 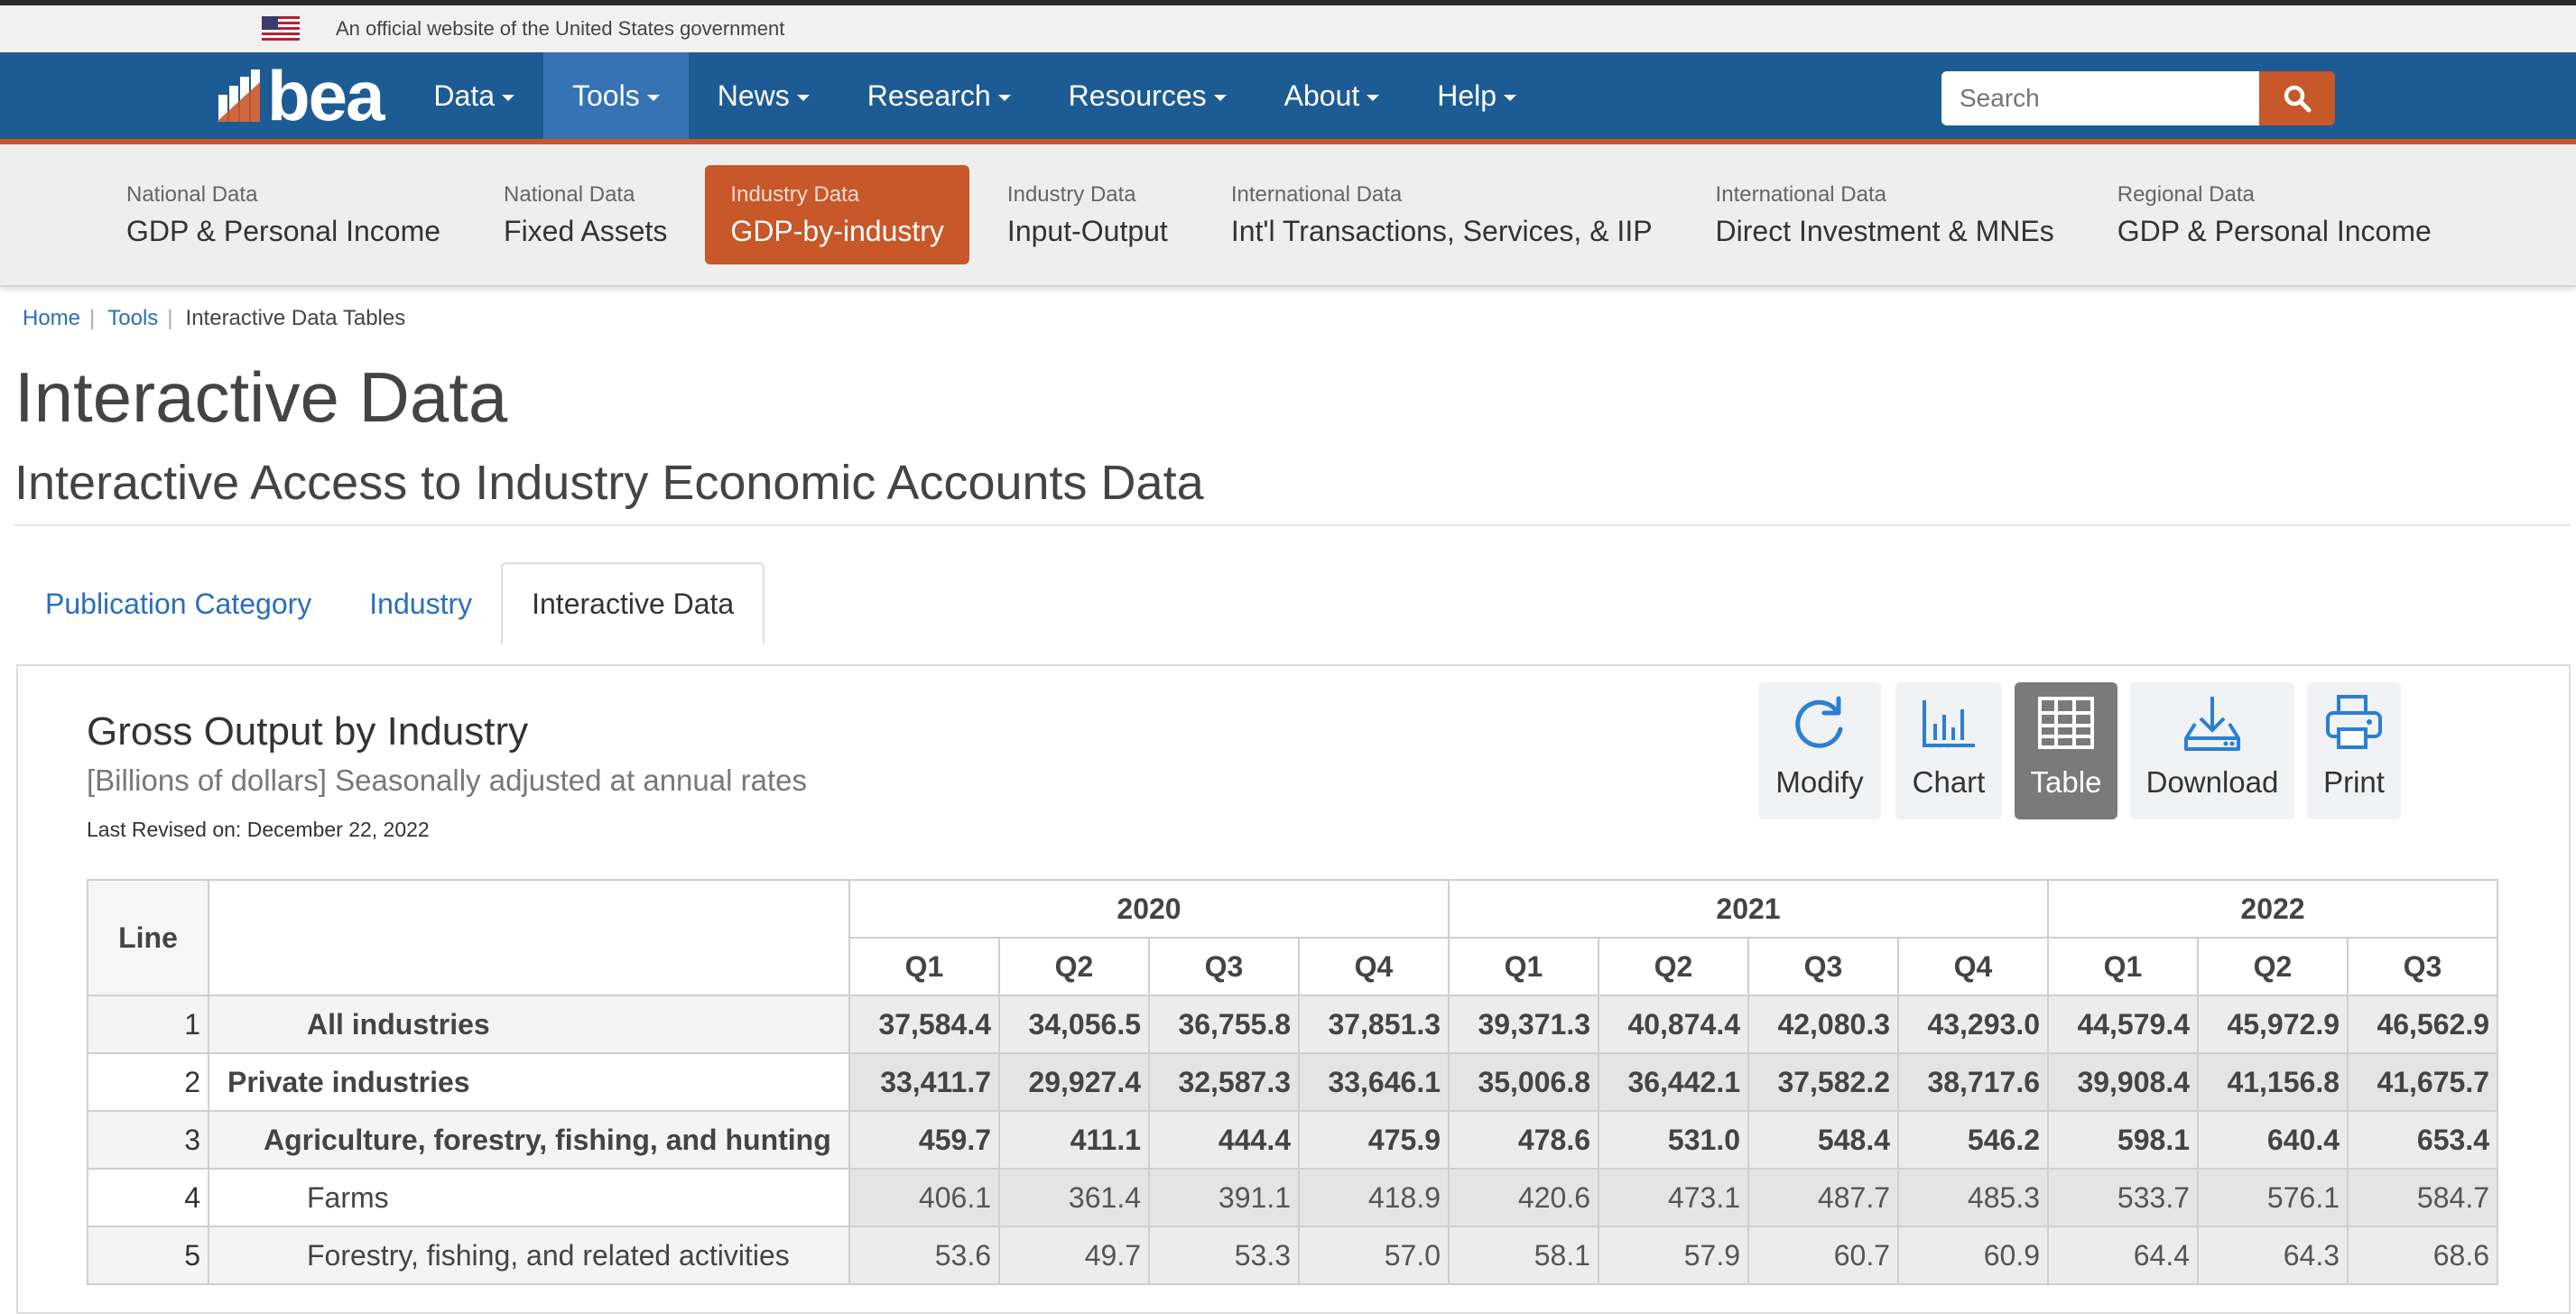 What do you see at coordinates (132, 318) in the screenshot?
I see `breadcrumb-tools: Tools` at bounding box center [132, 318].